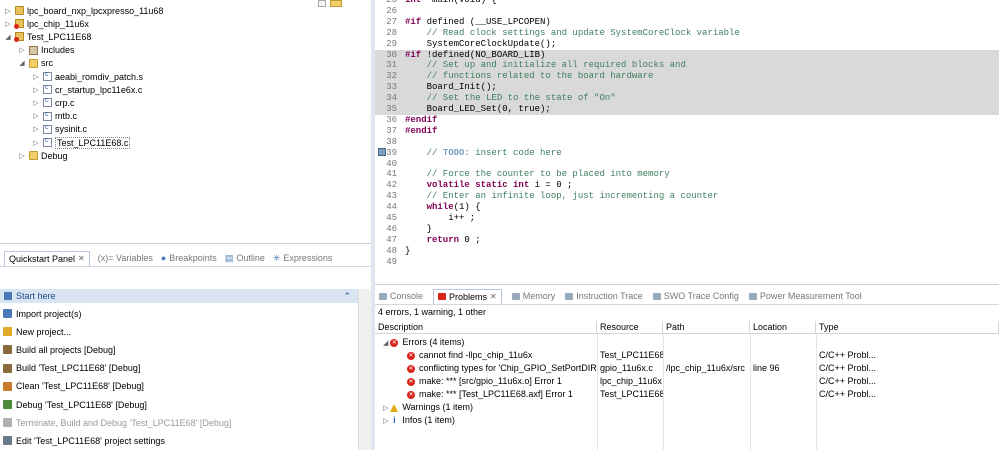  I want to click on code-line: 33 Board_Init();, so click(687, 88).